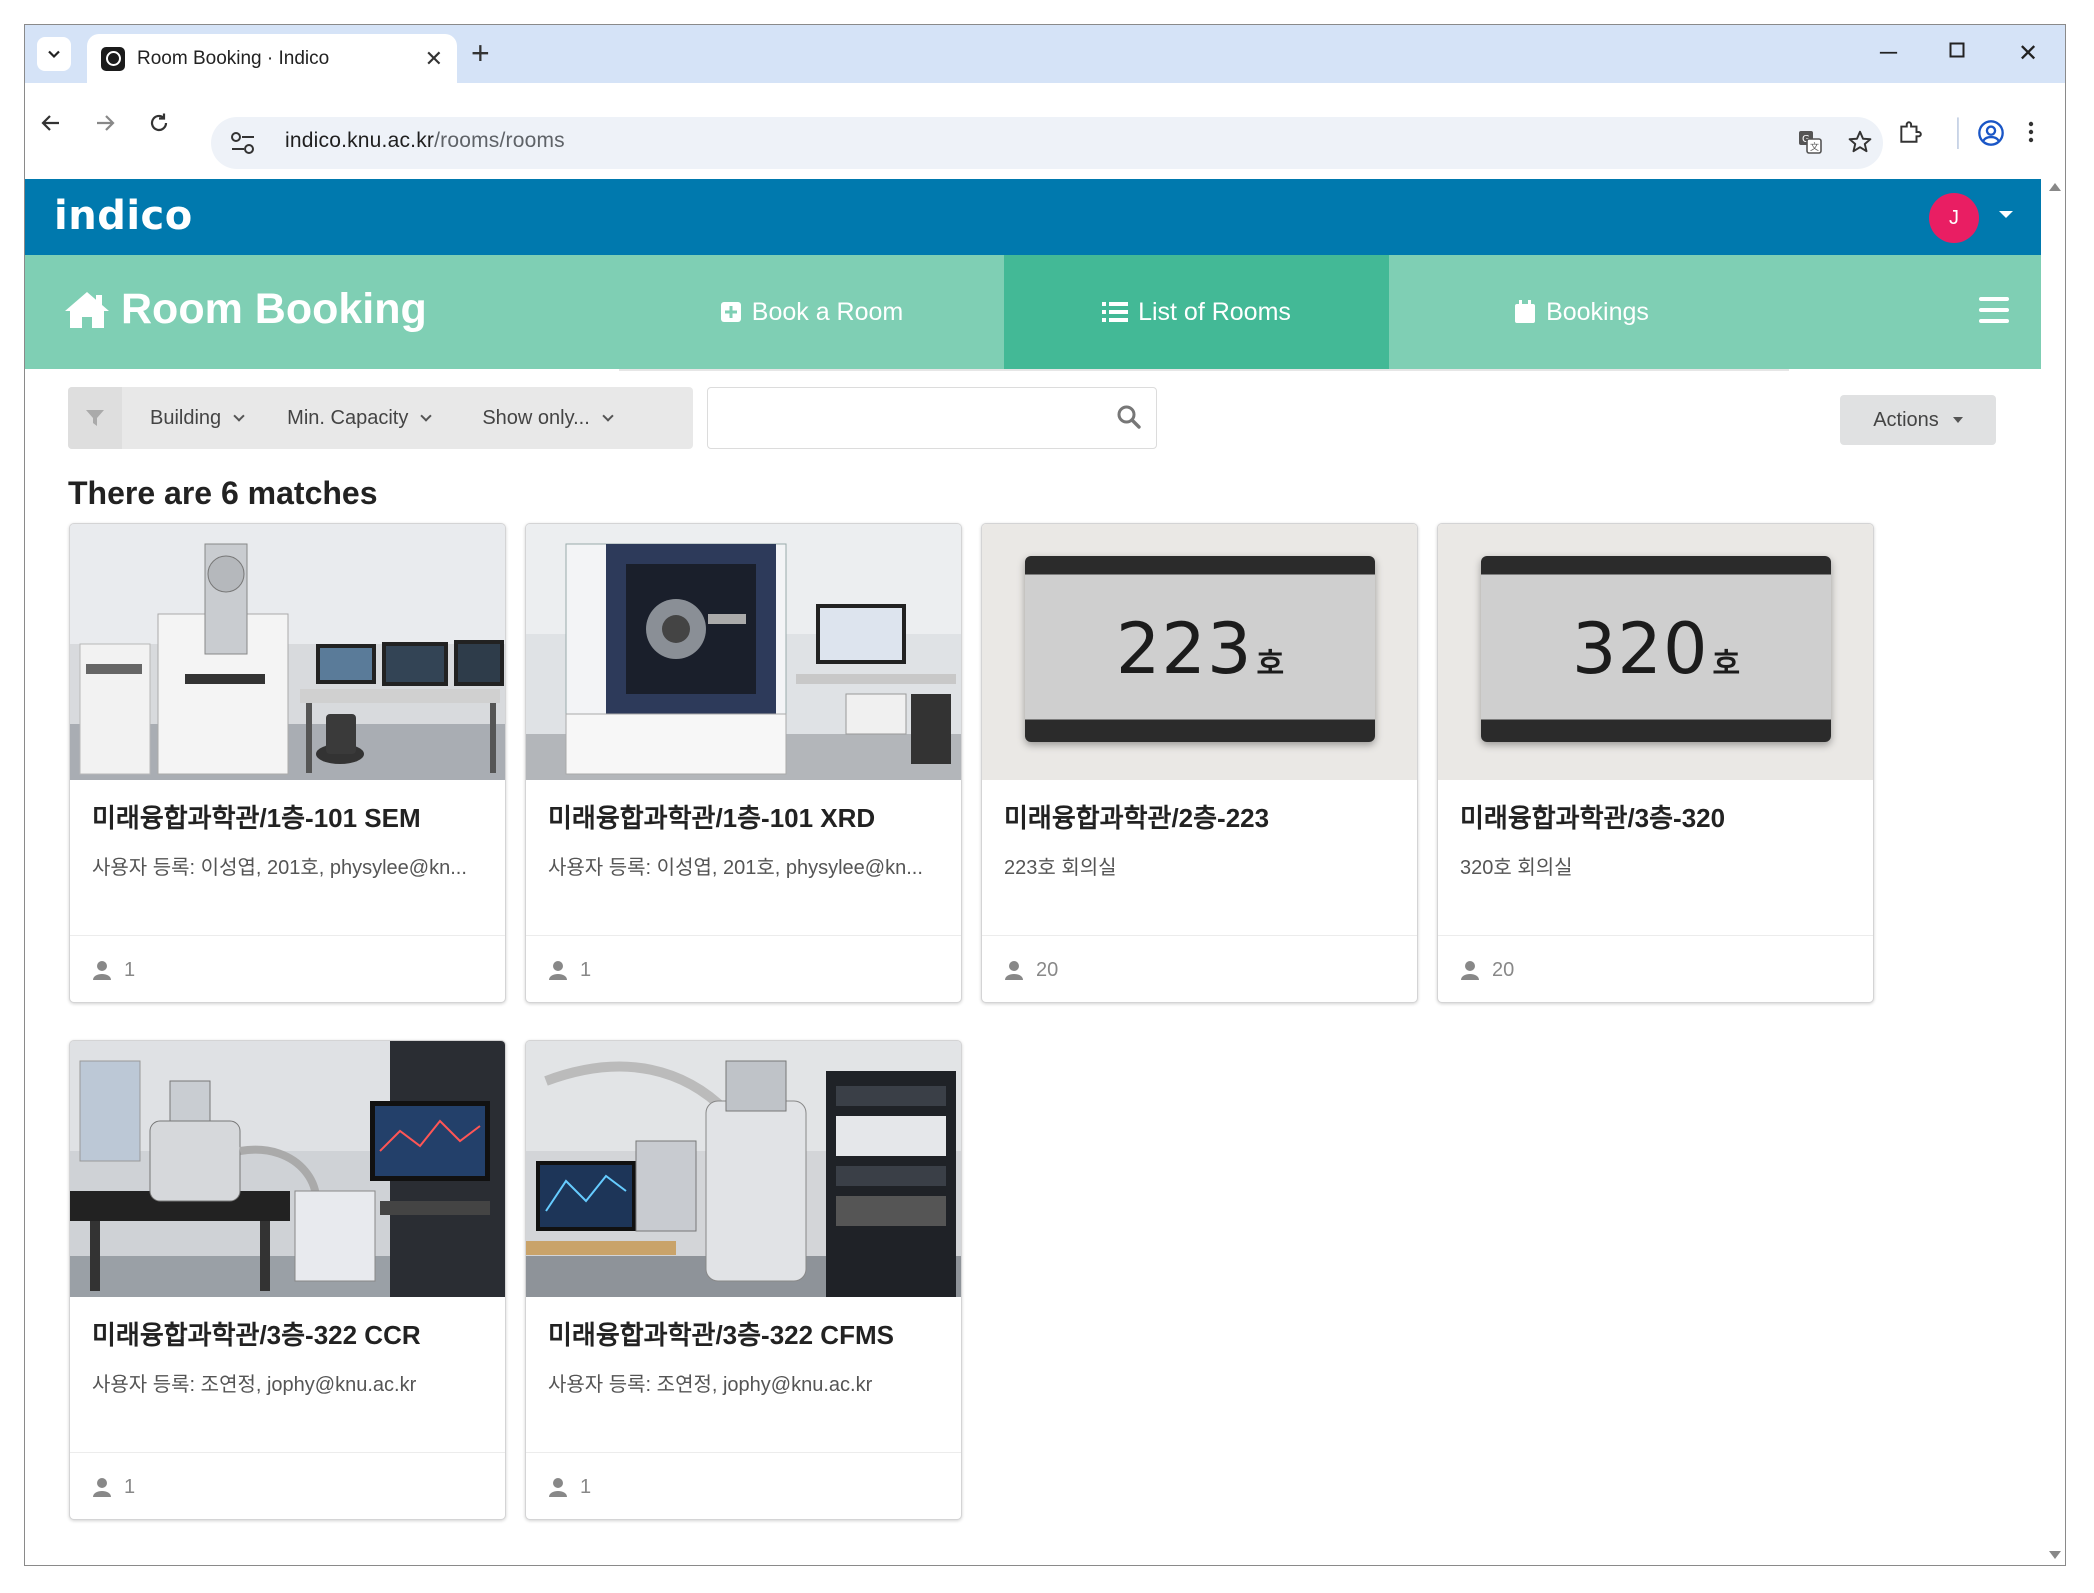 This screenshot has width=2094, height=1593. I want to click on menu-list-of-rooms-label: List of Rooms, so click(1214, 311).